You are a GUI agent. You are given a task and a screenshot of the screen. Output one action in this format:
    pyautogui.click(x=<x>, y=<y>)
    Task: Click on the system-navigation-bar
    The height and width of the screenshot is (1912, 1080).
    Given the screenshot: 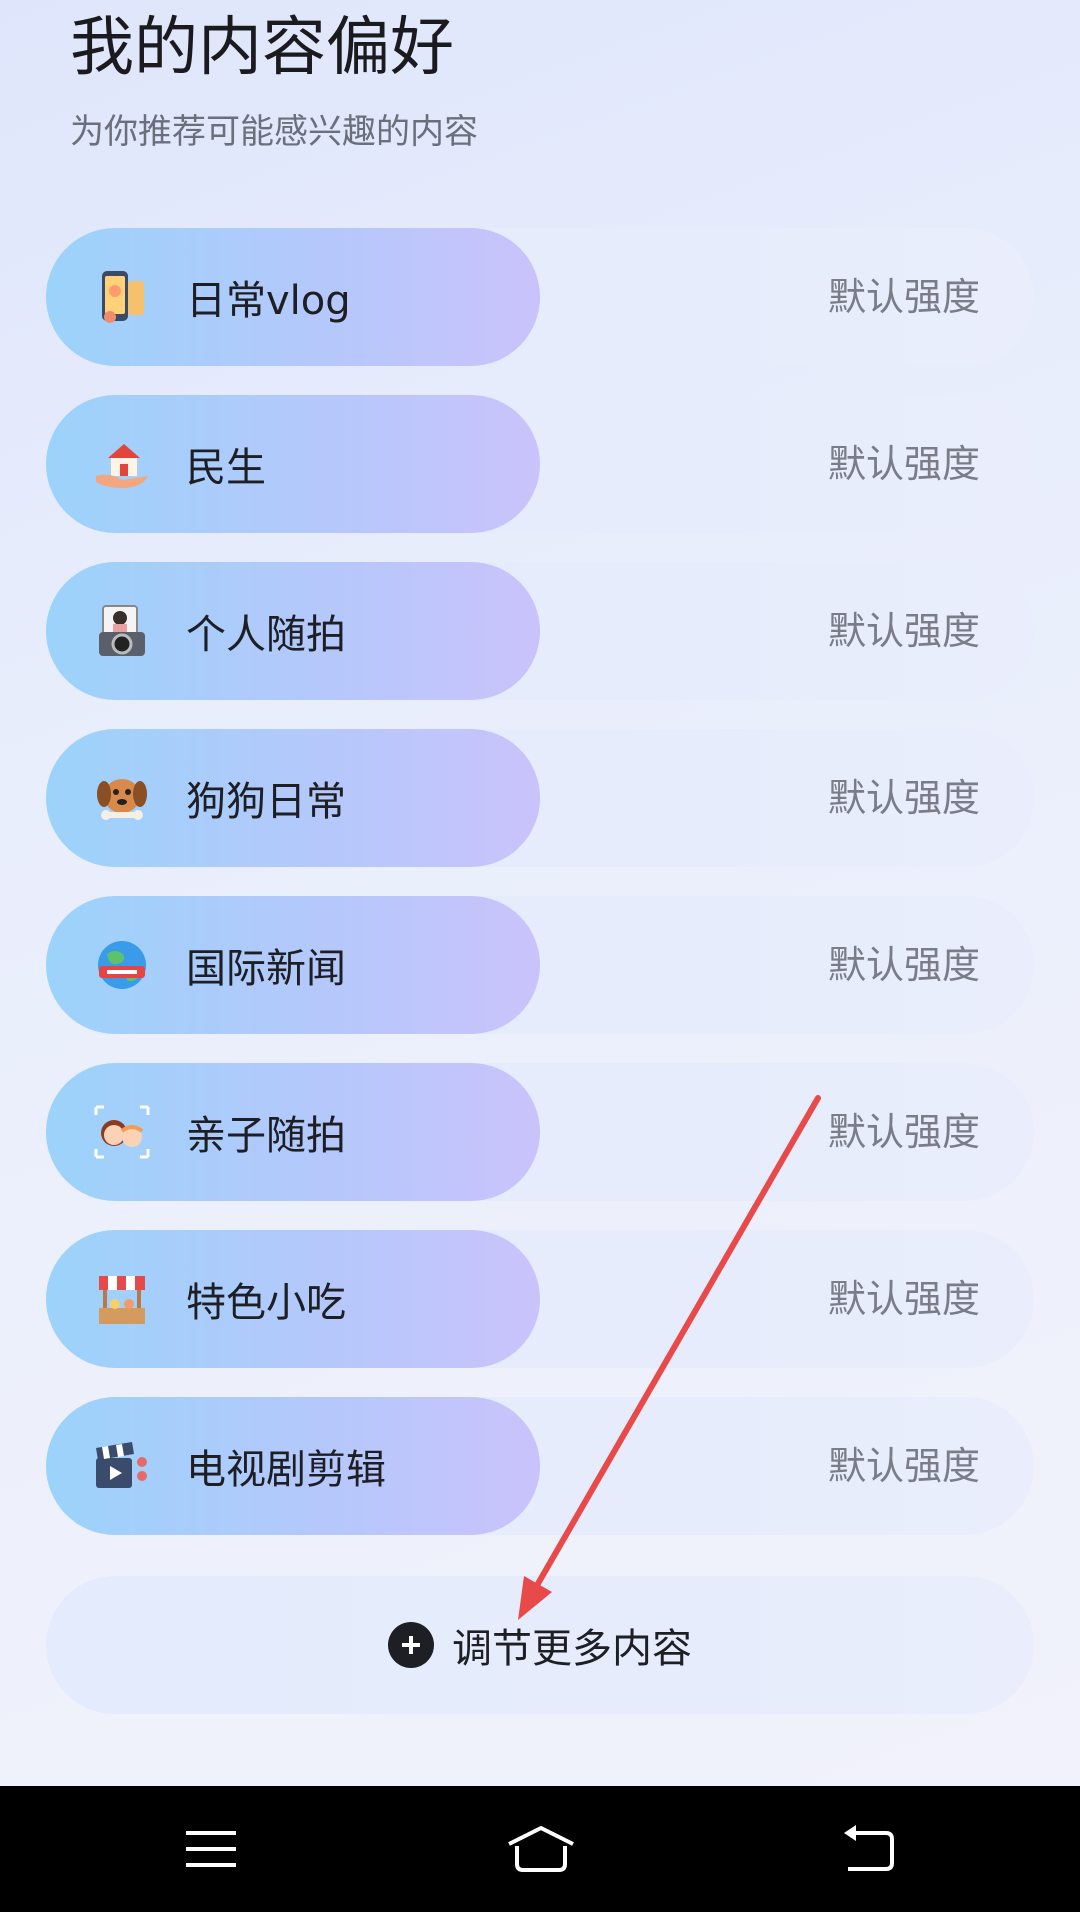 What is the action you would take?
    pyautogui.click(x=540, y=1849)
    